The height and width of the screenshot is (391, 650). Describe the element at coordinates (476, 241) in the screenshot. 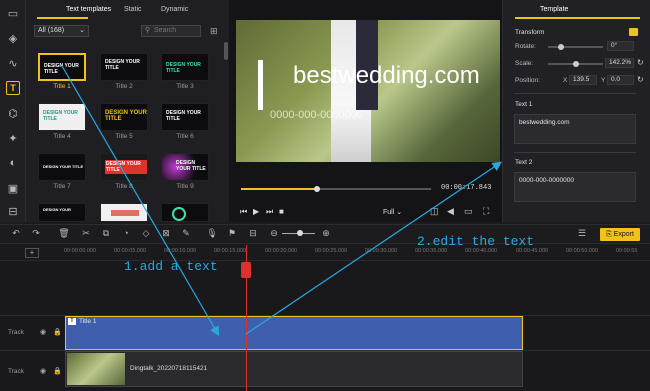

I see `annotation-edit-text: 2.edit the text` at that location.